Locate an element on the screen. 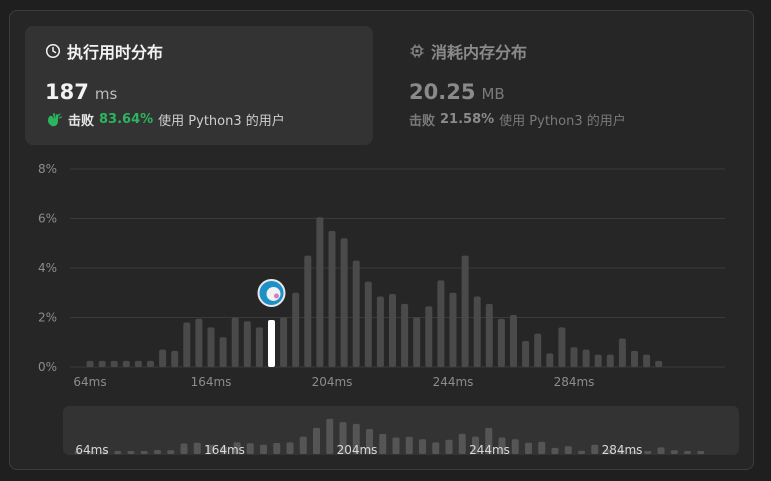 This screenshot has width=771, height=481. x-tick-label: 284ms is located at coordinates (574, 382).